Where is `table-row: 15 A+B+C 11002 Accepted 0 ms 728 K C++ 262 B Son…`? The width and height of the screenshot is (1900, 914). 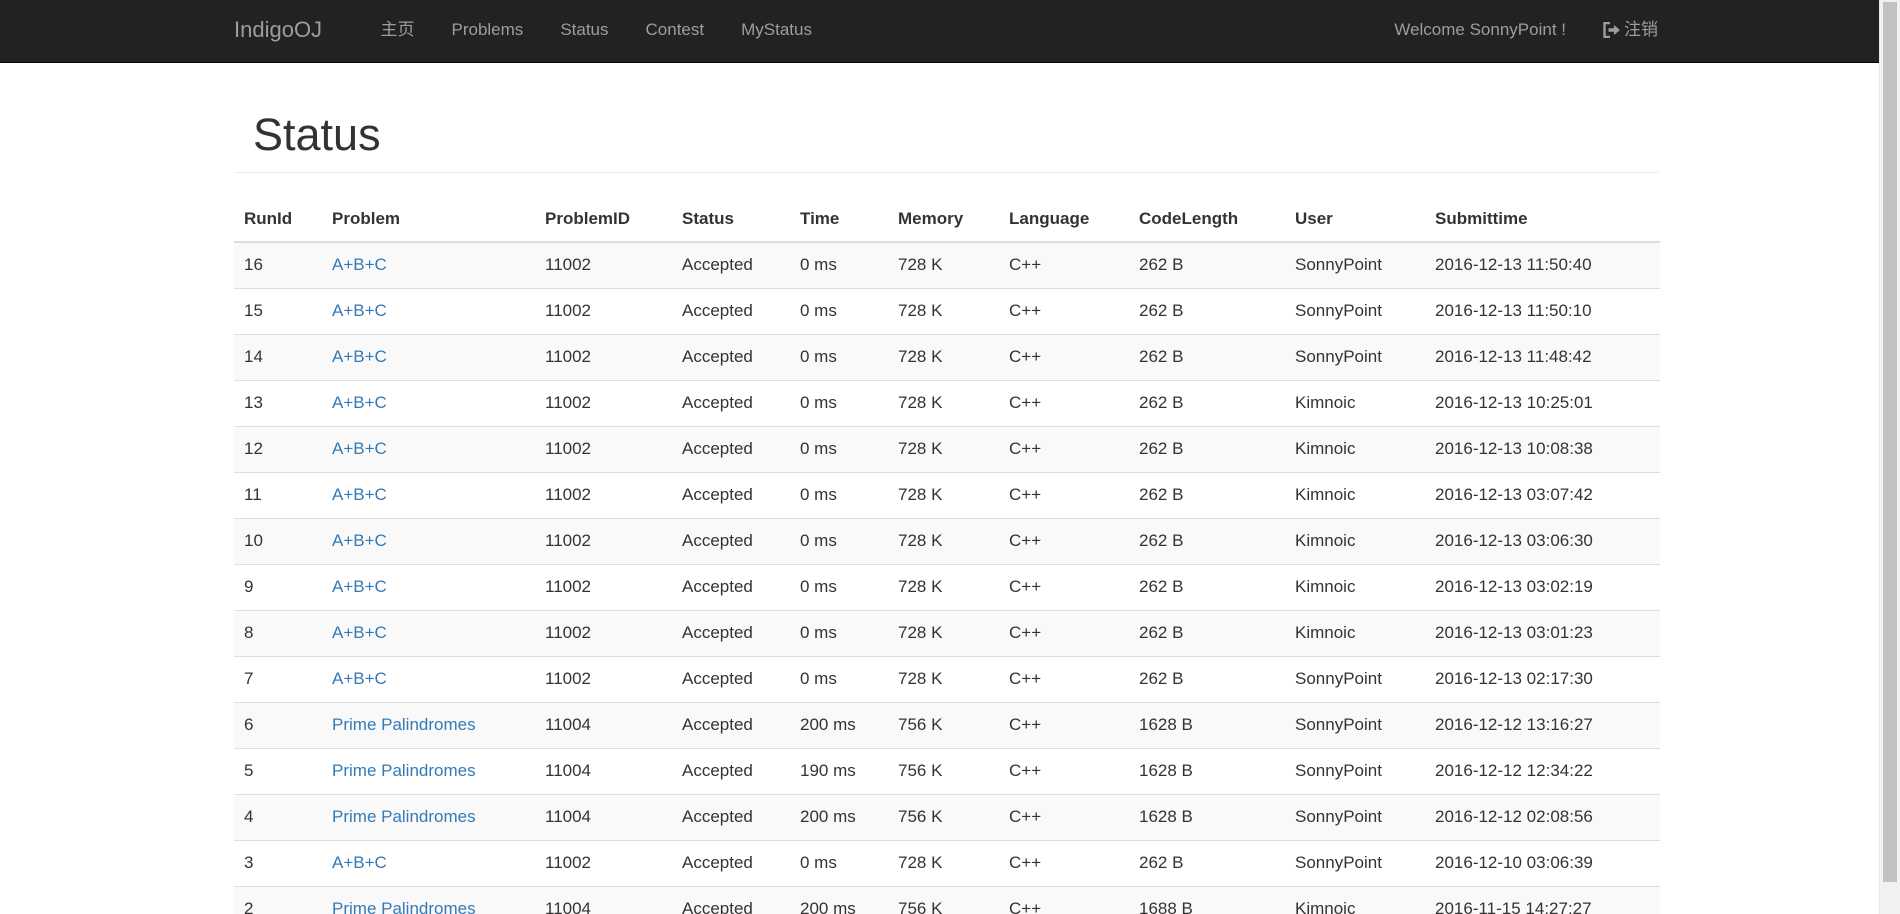
table-row: 15 A+B+C 11002 Accepted 0 ms 728 K C++ 262 B Son… is located at coordinates (947, 310).